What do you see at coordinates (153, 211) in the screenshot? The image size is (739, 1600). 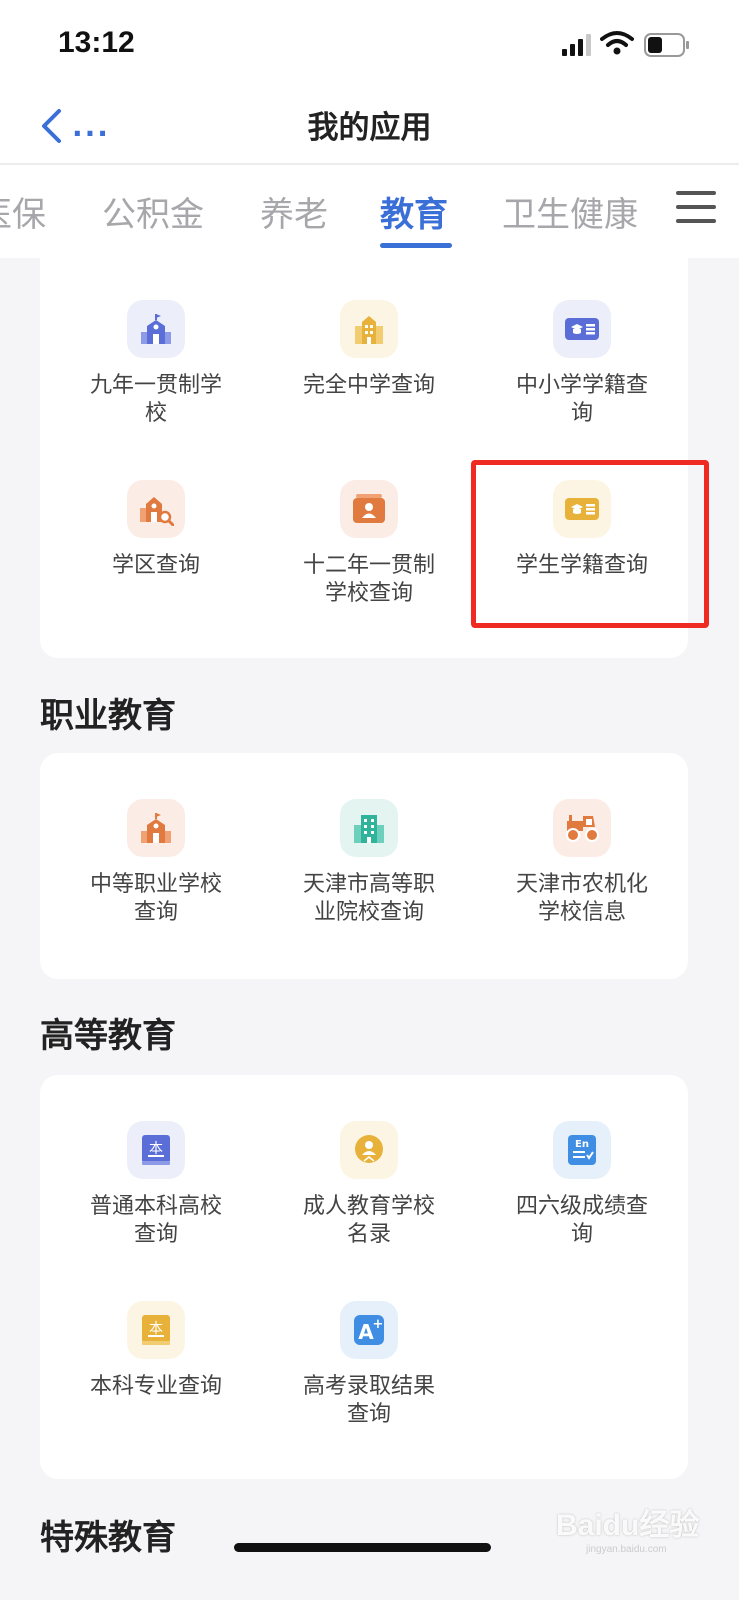 I see `tab-housing-fund: 公积金` at bounding box center [153, 211].